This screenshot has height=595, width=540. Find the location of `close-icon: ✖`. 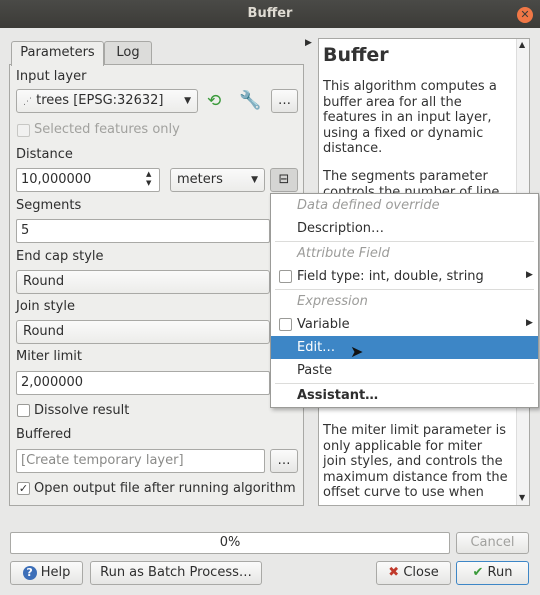

close-icon: ✖ is located at coordinates (394, 572).